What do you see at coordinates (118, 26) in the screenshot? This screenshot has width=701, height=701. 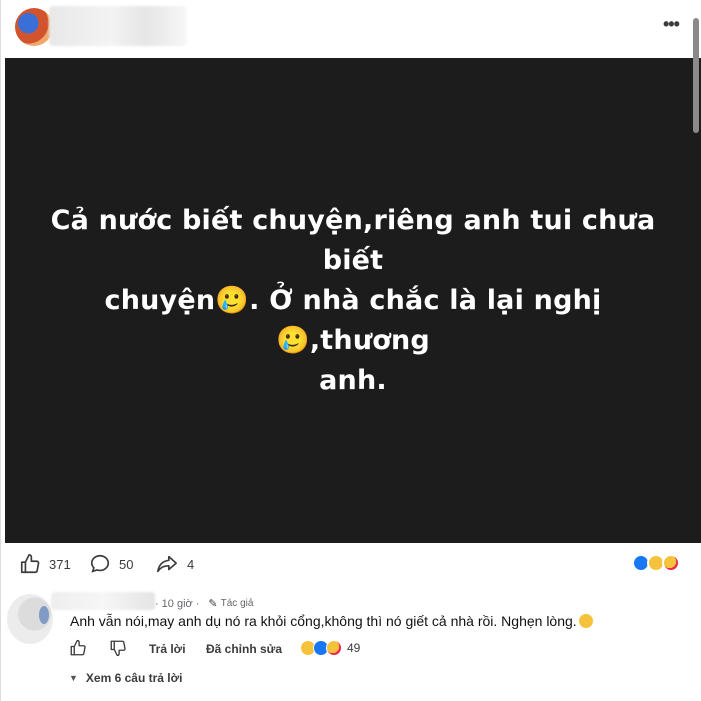 I see `author-name-blurred` at bounding box center [118, 26].